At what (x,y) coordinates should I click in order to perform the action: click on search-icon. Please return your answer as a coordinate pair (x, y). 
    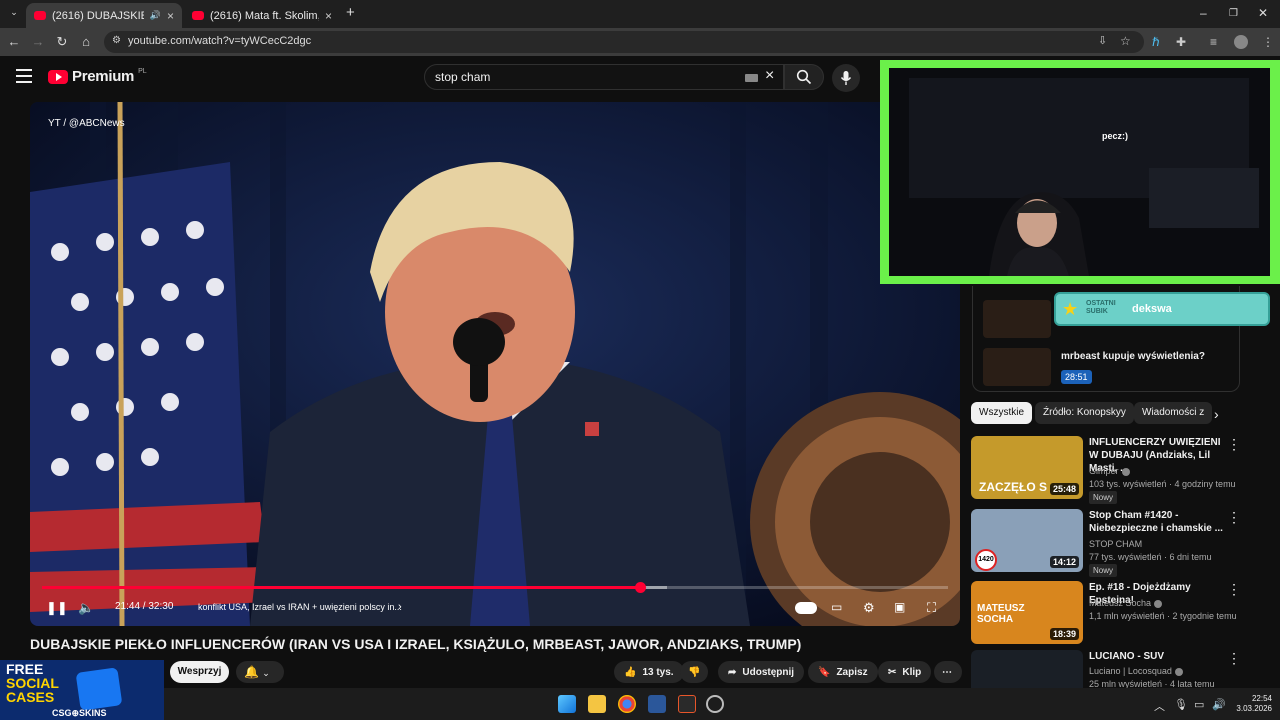
    Looking at the image, I should click on (804, 77).